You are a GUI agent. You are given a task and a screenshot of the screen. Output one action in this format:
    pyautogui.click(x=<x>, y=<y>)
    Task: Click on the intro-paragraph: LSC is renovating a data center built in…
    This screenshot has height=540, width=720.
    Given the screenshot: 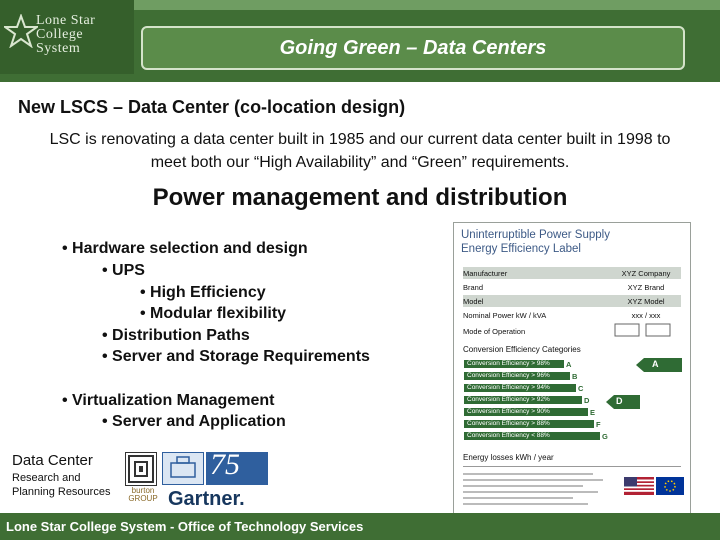 What is the action you would take?
    pyautogui.click(x=360, y=151)
    